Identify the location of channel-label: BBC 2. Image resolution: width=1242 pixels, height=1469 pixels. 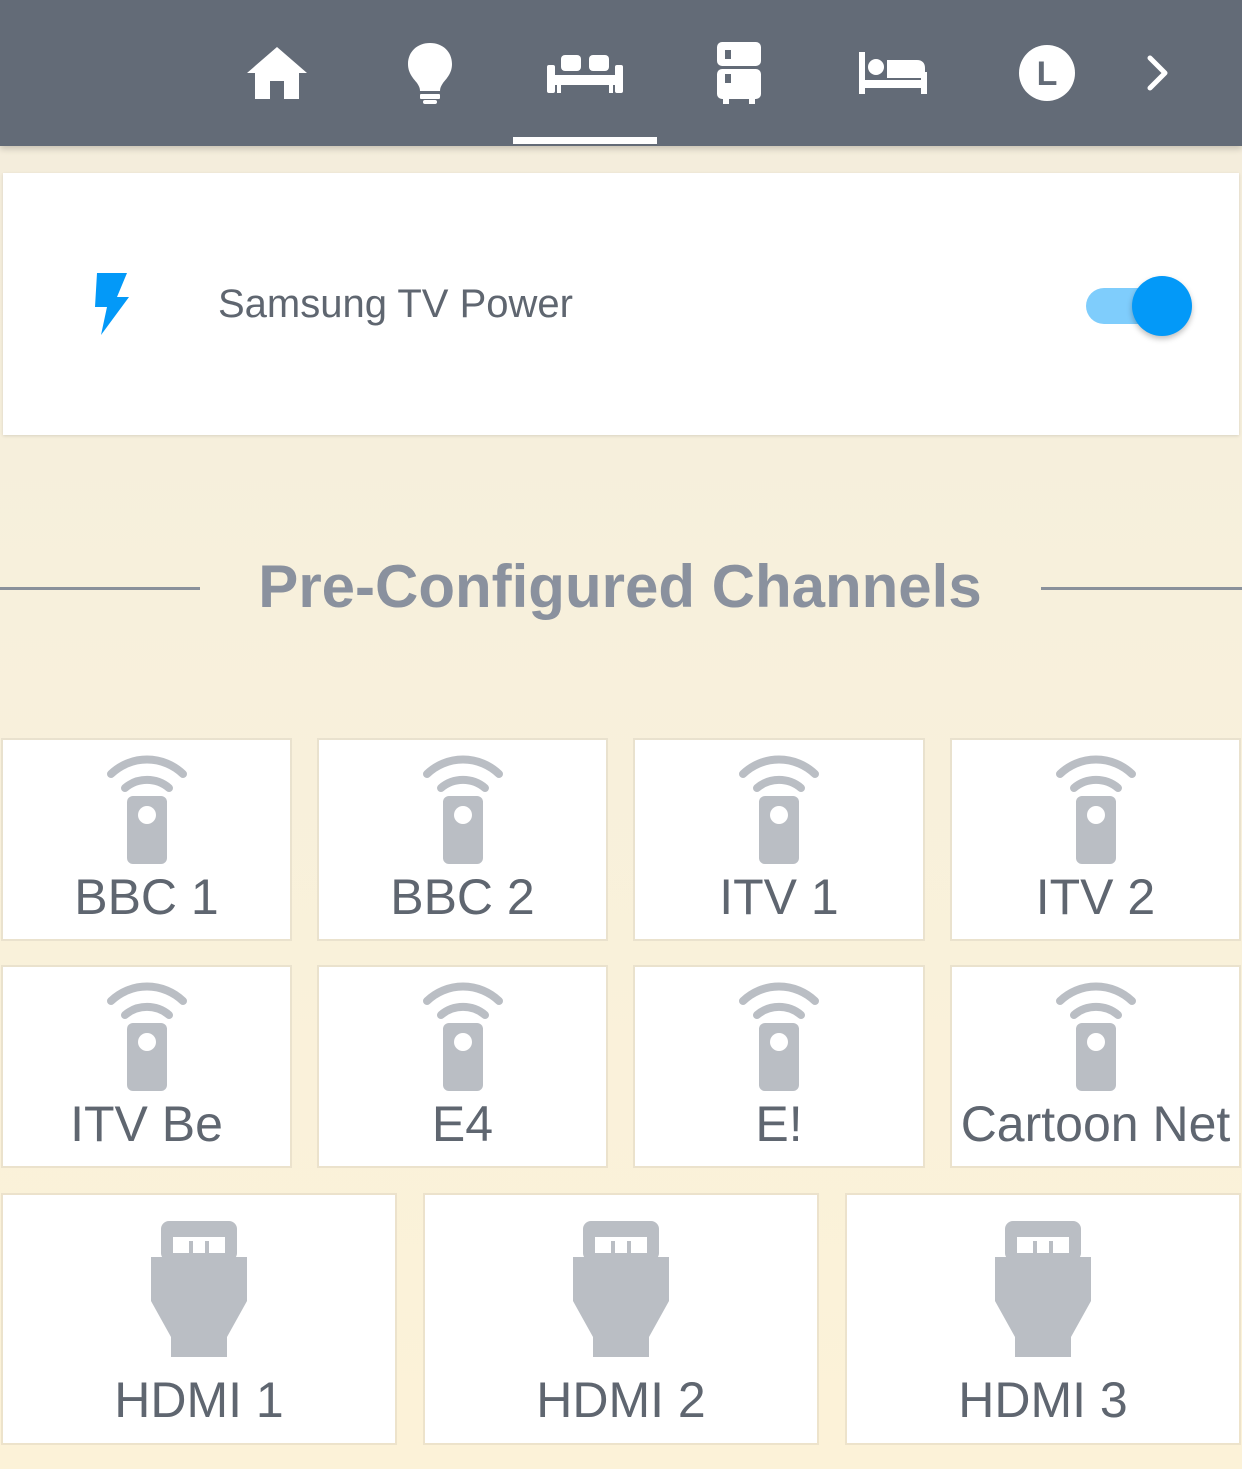
(462, 897).